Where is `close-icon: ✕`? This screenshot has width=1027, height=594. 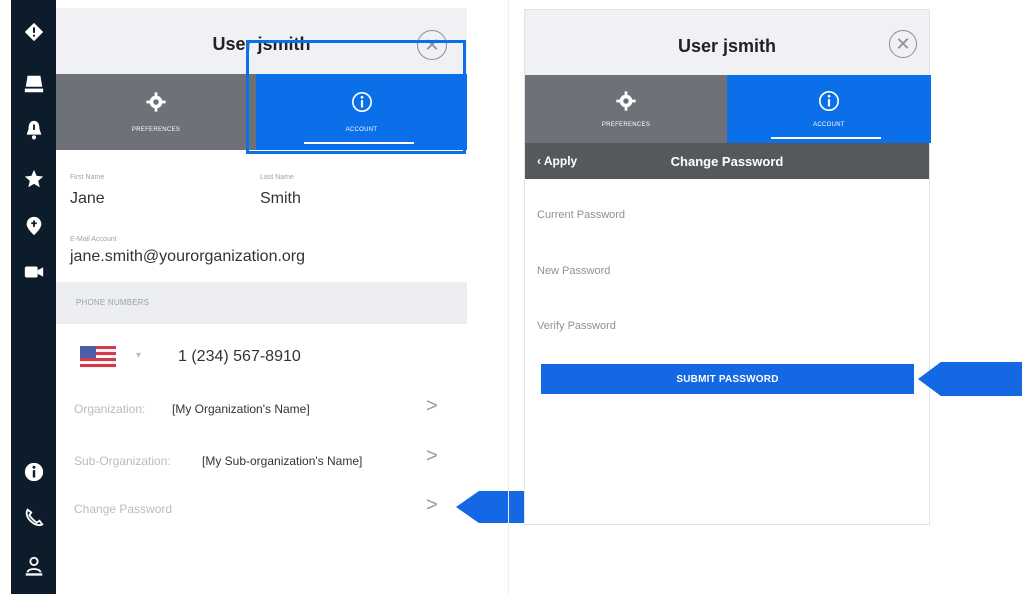 close-icon: ✕ is located at coordinates (903, 44).